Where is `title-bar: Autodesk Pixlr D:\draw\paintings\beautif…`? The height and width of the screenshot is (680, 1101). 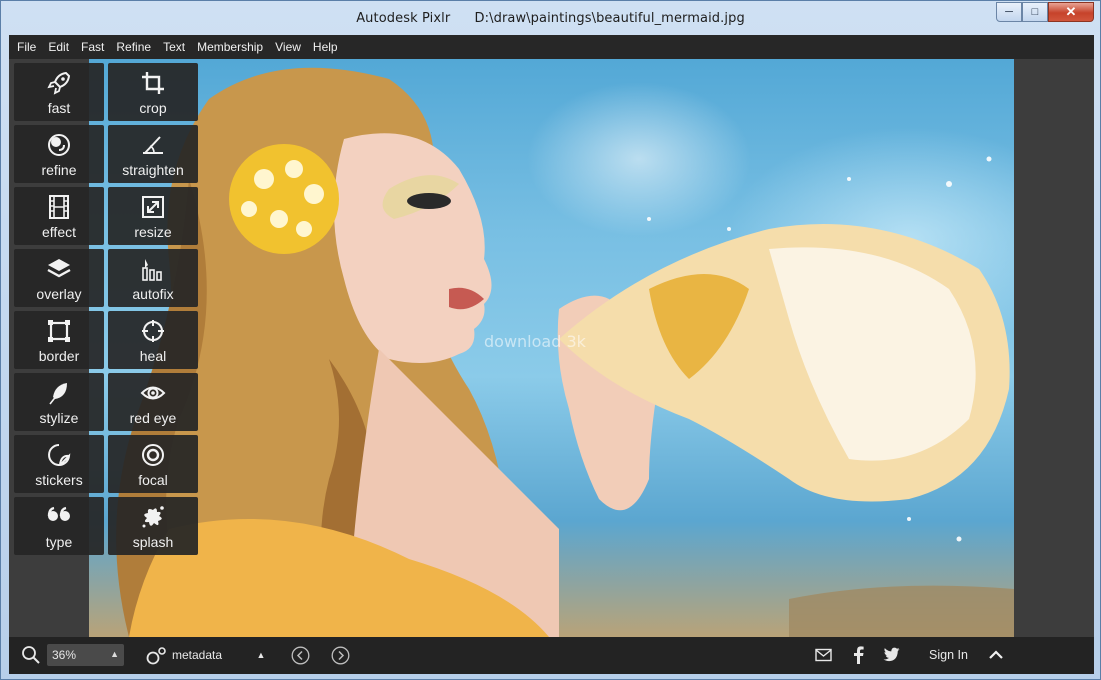
title-bar: Autodesk Pixlr D:\draw\paintings\beautif… is located at coordinates (550, 18).